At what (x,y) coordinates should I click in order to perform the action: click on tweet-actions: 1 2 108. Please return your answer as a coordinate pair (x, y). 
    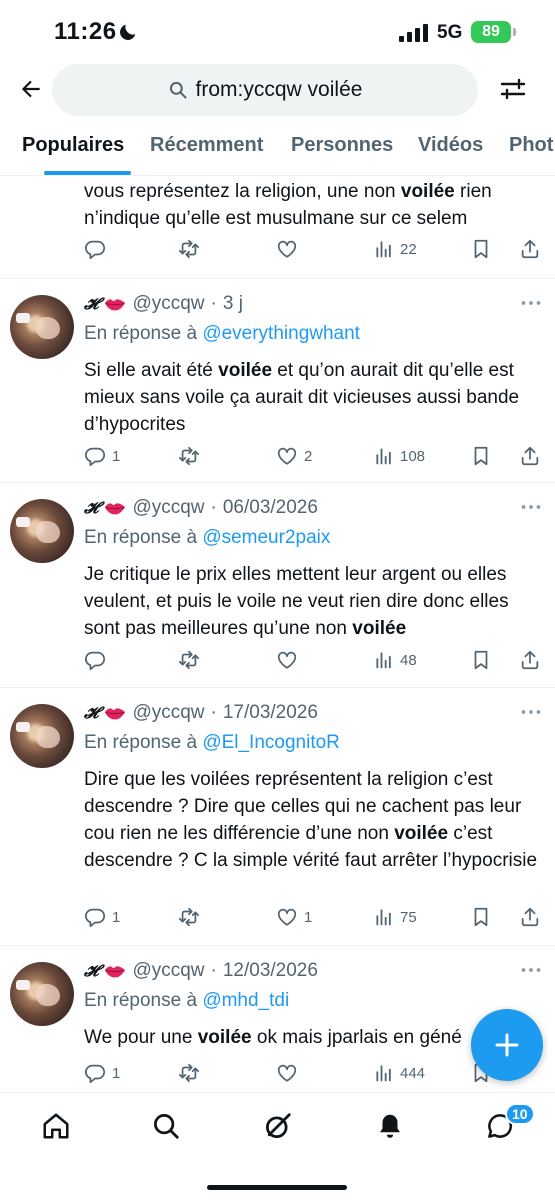
    Looking at the image, I should click on (312, 456).